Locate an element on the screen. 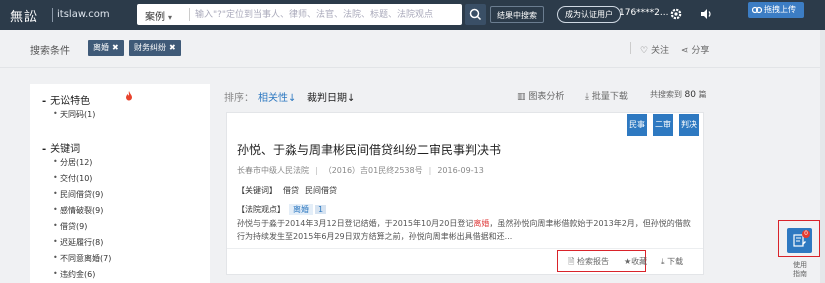 The width and height of the screenshot is (825, 283). scrollbar is located at coordinates (822, 156).